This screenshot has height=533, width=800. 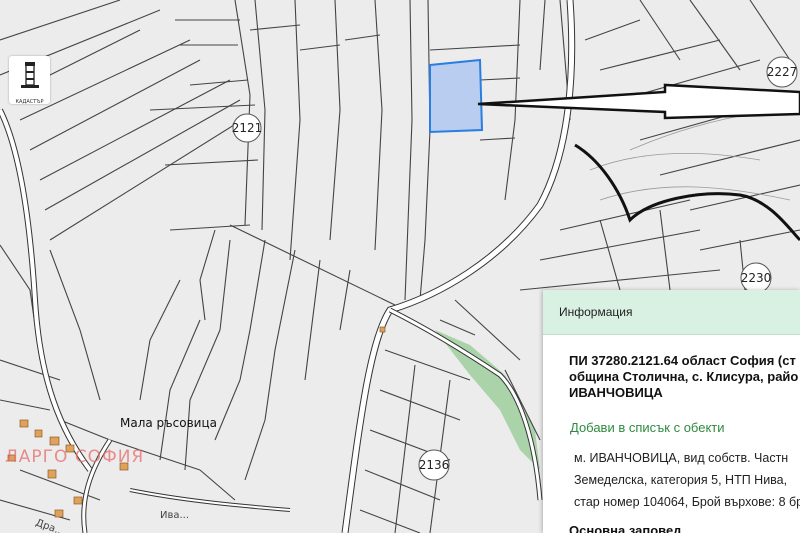 I want to click on svg-text: 2230, so click(x=756, y=278).